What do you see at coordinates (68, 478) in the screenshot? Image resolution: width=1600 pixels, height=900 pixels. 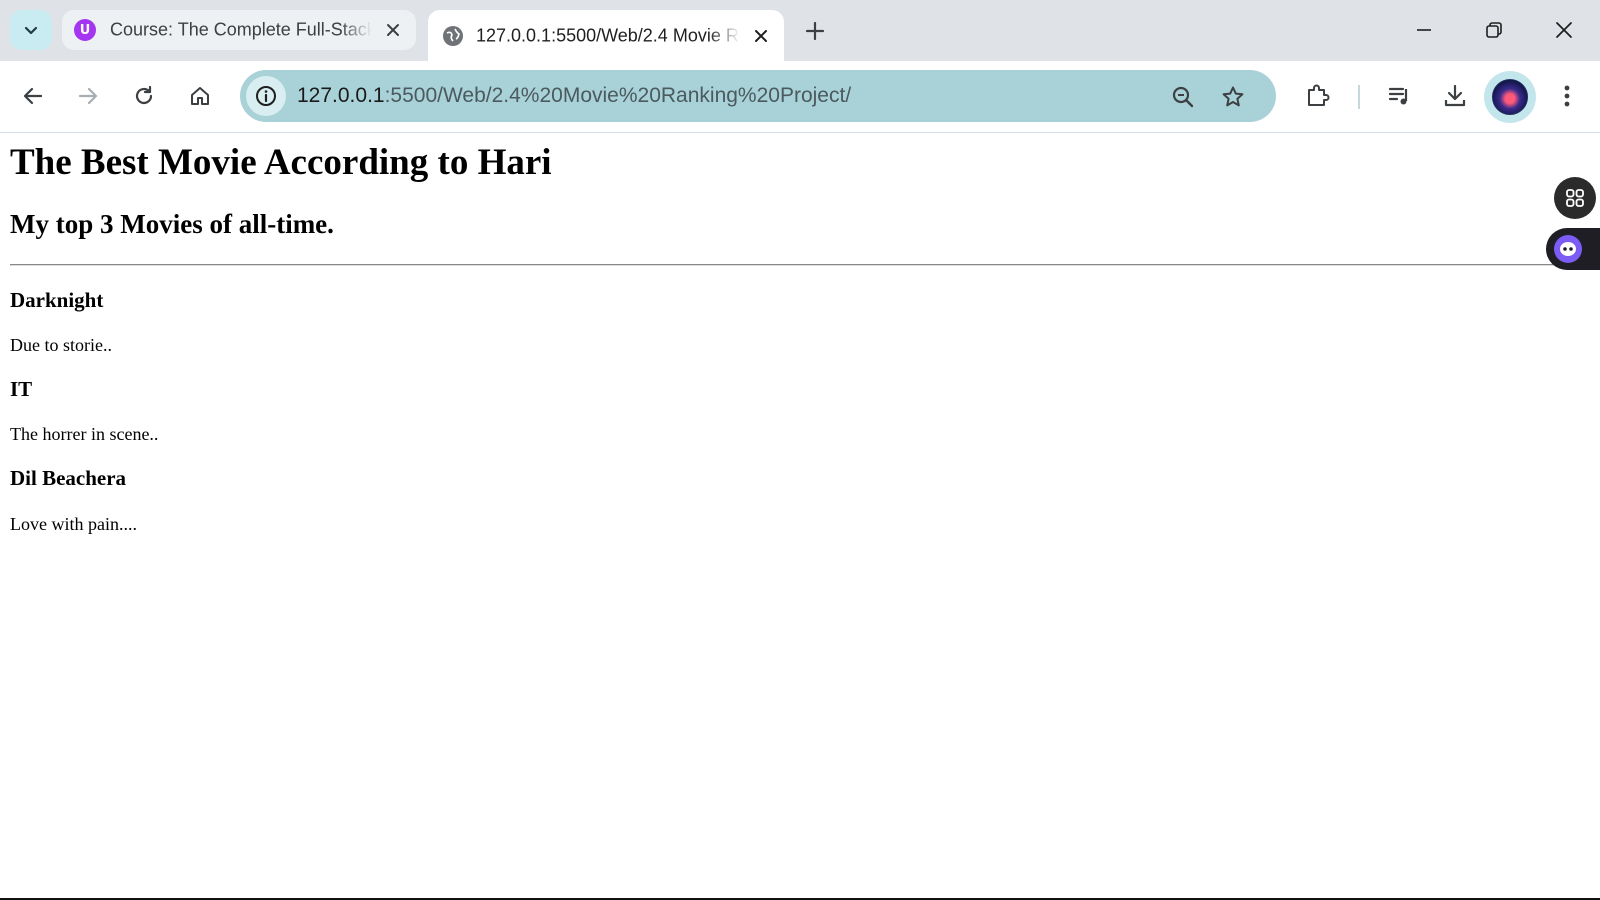 I see `movie-title: Dil Beachera` at bounding box center [68, 478].